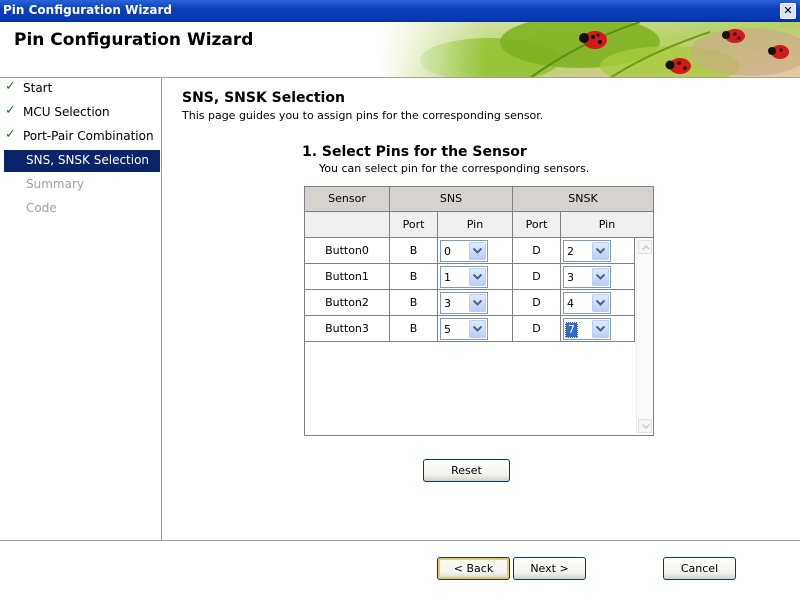 The image size is (800, 600). What do you see at coordinates (699, 568) in the screenshot?
I see `cancel-button: Cancel` at bounding box center [699, 568].